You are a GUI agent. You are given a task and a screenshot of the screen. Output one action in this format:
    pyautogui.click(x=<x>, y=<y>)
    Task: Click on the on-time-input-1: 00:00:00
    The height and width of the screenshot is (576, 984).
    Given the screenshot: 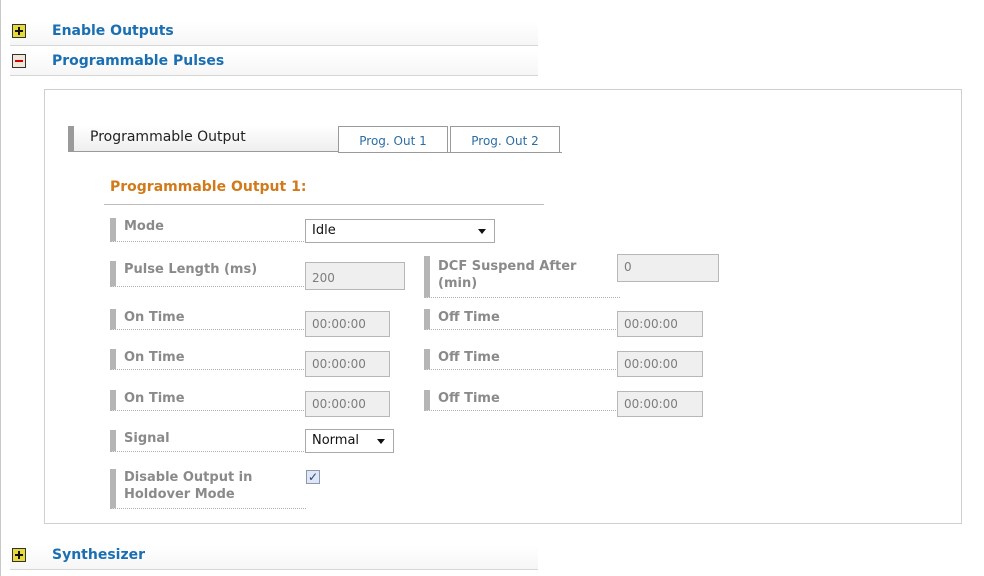 What is the action you would take?
    pyautogui.click(x=347, y=324)
    